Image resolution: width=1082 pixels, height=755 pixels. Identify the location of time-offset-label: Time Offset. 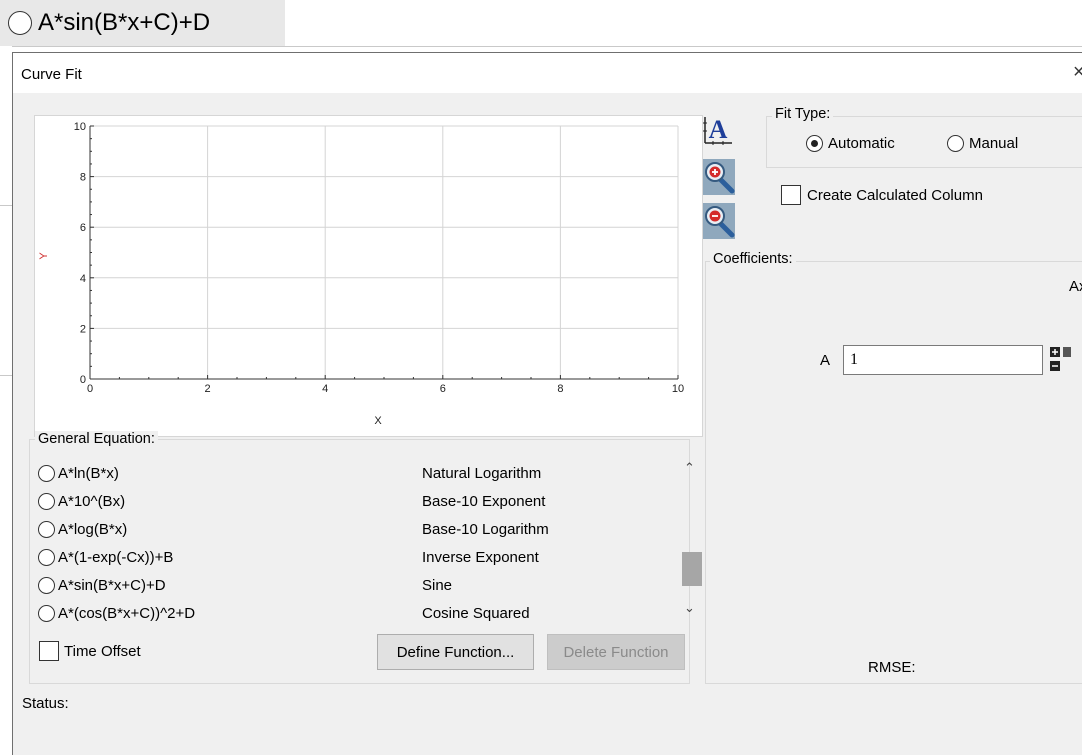
(102, 651).